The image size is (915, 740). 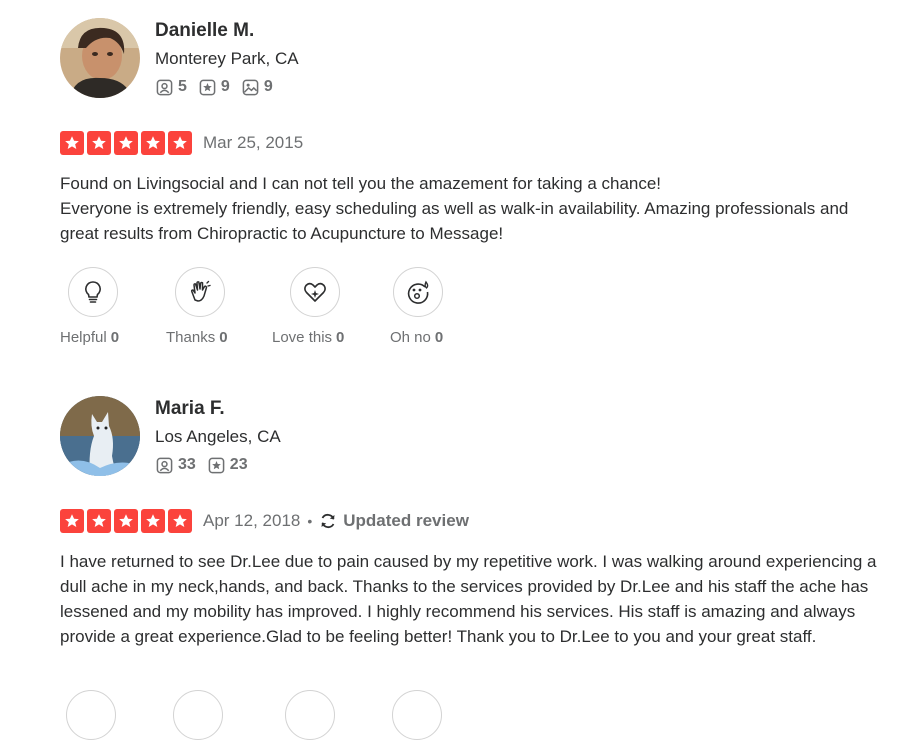 I want to click on surprised-face-icon, so click(x=417, y=292).